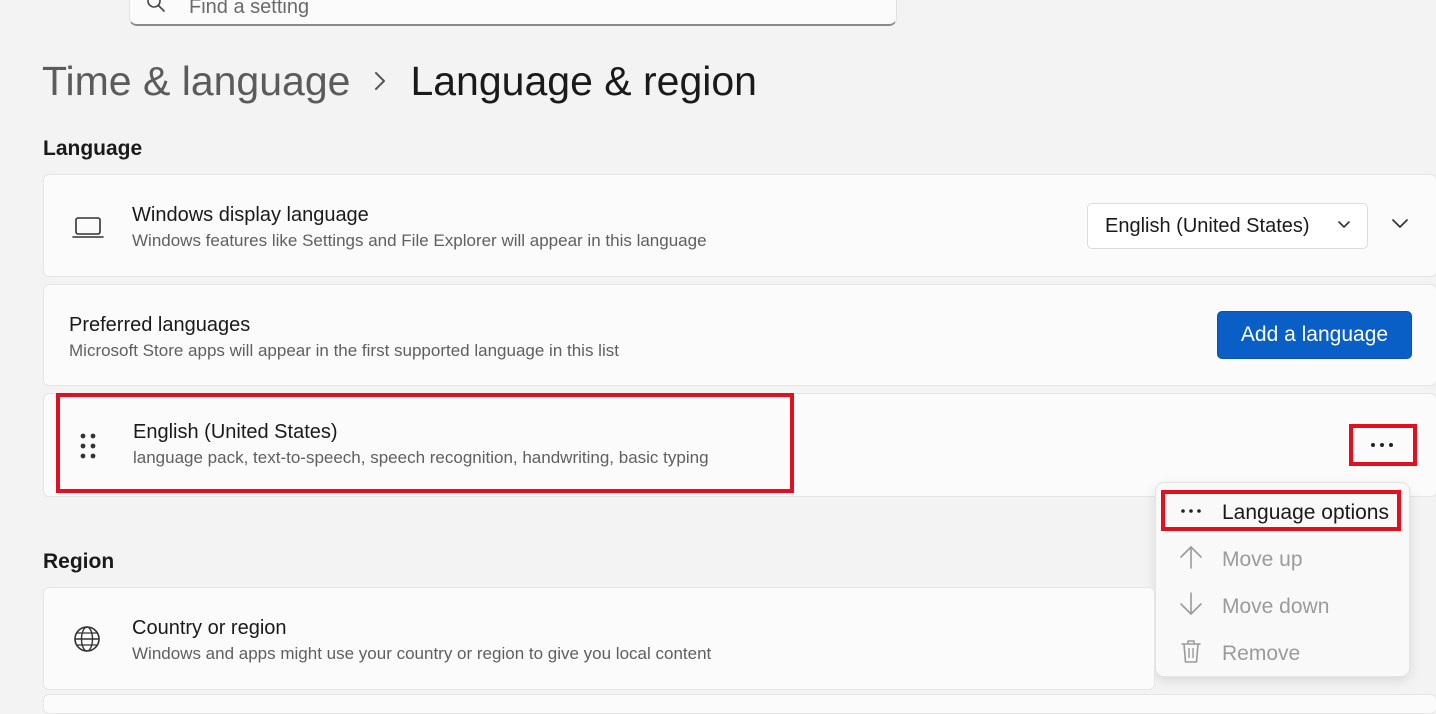 This screenshot has width=1436, height=714. I want to click on laptop-icon, so click(88, 227).